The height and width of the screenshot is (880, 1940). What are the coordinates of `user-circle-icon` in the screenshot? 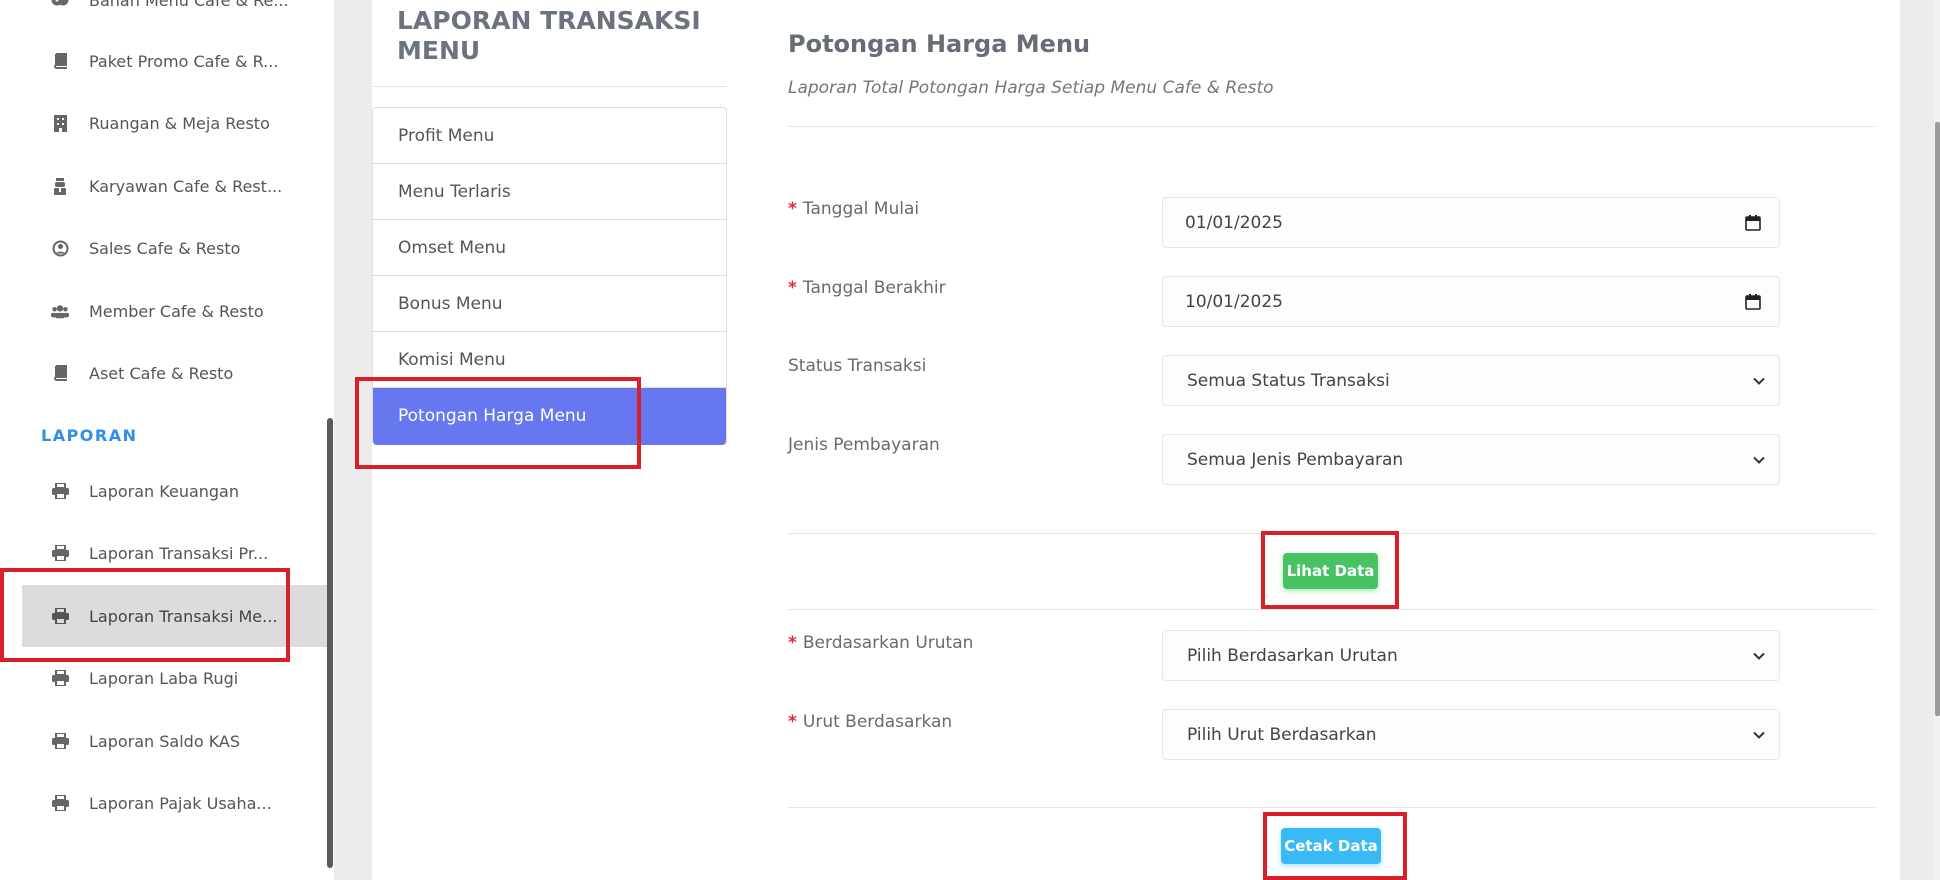 It's located at (60, 248).